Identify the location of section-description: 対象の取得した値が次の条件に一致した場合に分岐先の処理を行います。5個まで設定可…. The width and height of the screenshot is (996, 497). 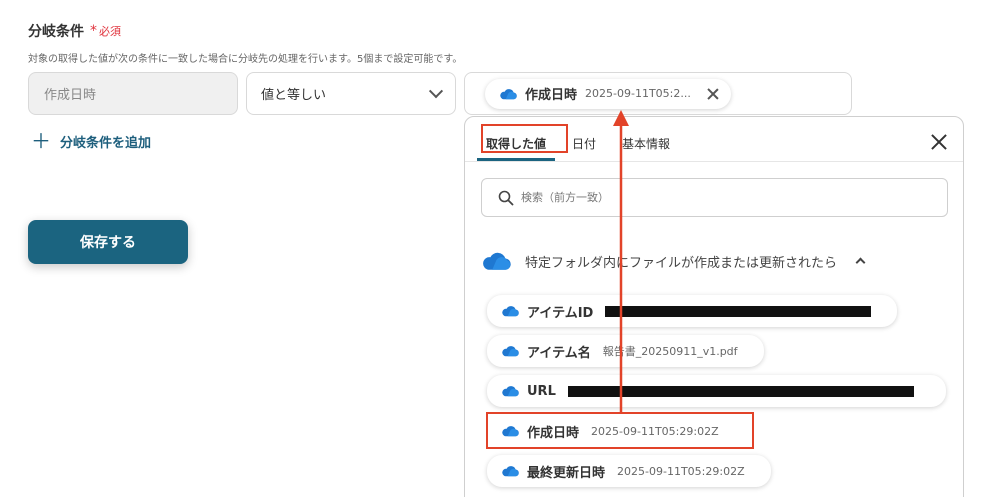
(245, 59).